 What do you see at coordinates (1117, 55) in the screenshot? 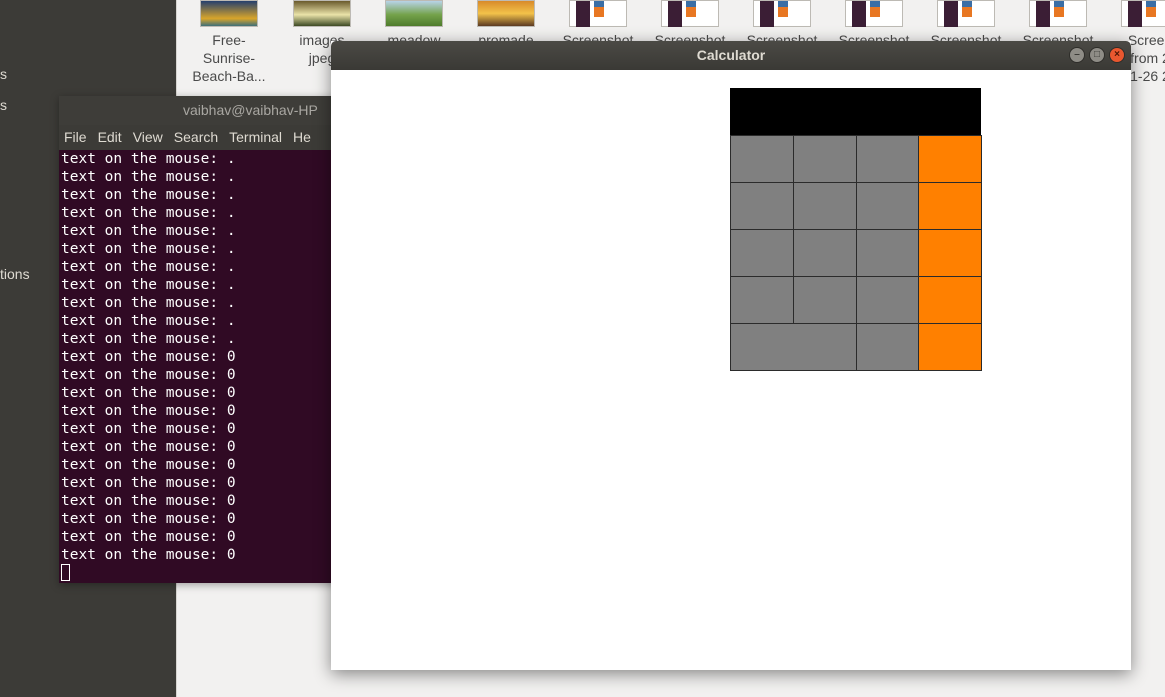
I see `close-icon: ×` at bounding box center [1117, 55].